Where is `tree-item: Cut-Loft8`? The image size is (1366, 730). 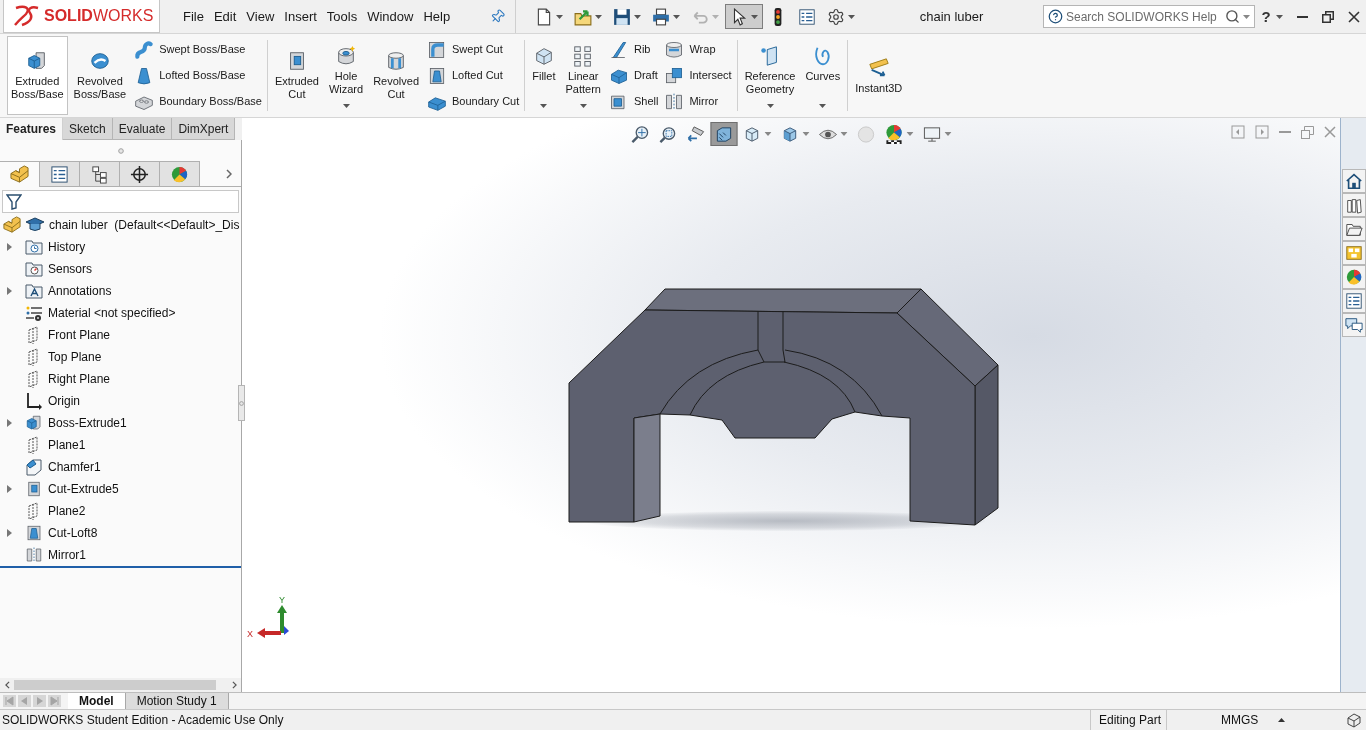
tree-item: Cut-Loft8 is located at coordinates (120, 533).